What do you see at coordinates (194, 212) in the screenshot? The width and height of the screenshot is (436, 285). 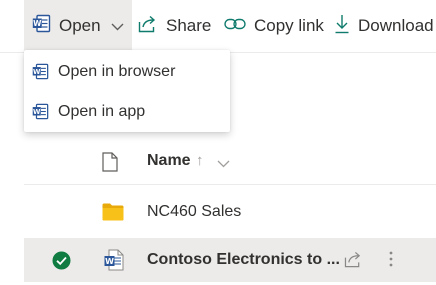 I see `item-name: NC460 Sales` at bounding box center [194, 212].